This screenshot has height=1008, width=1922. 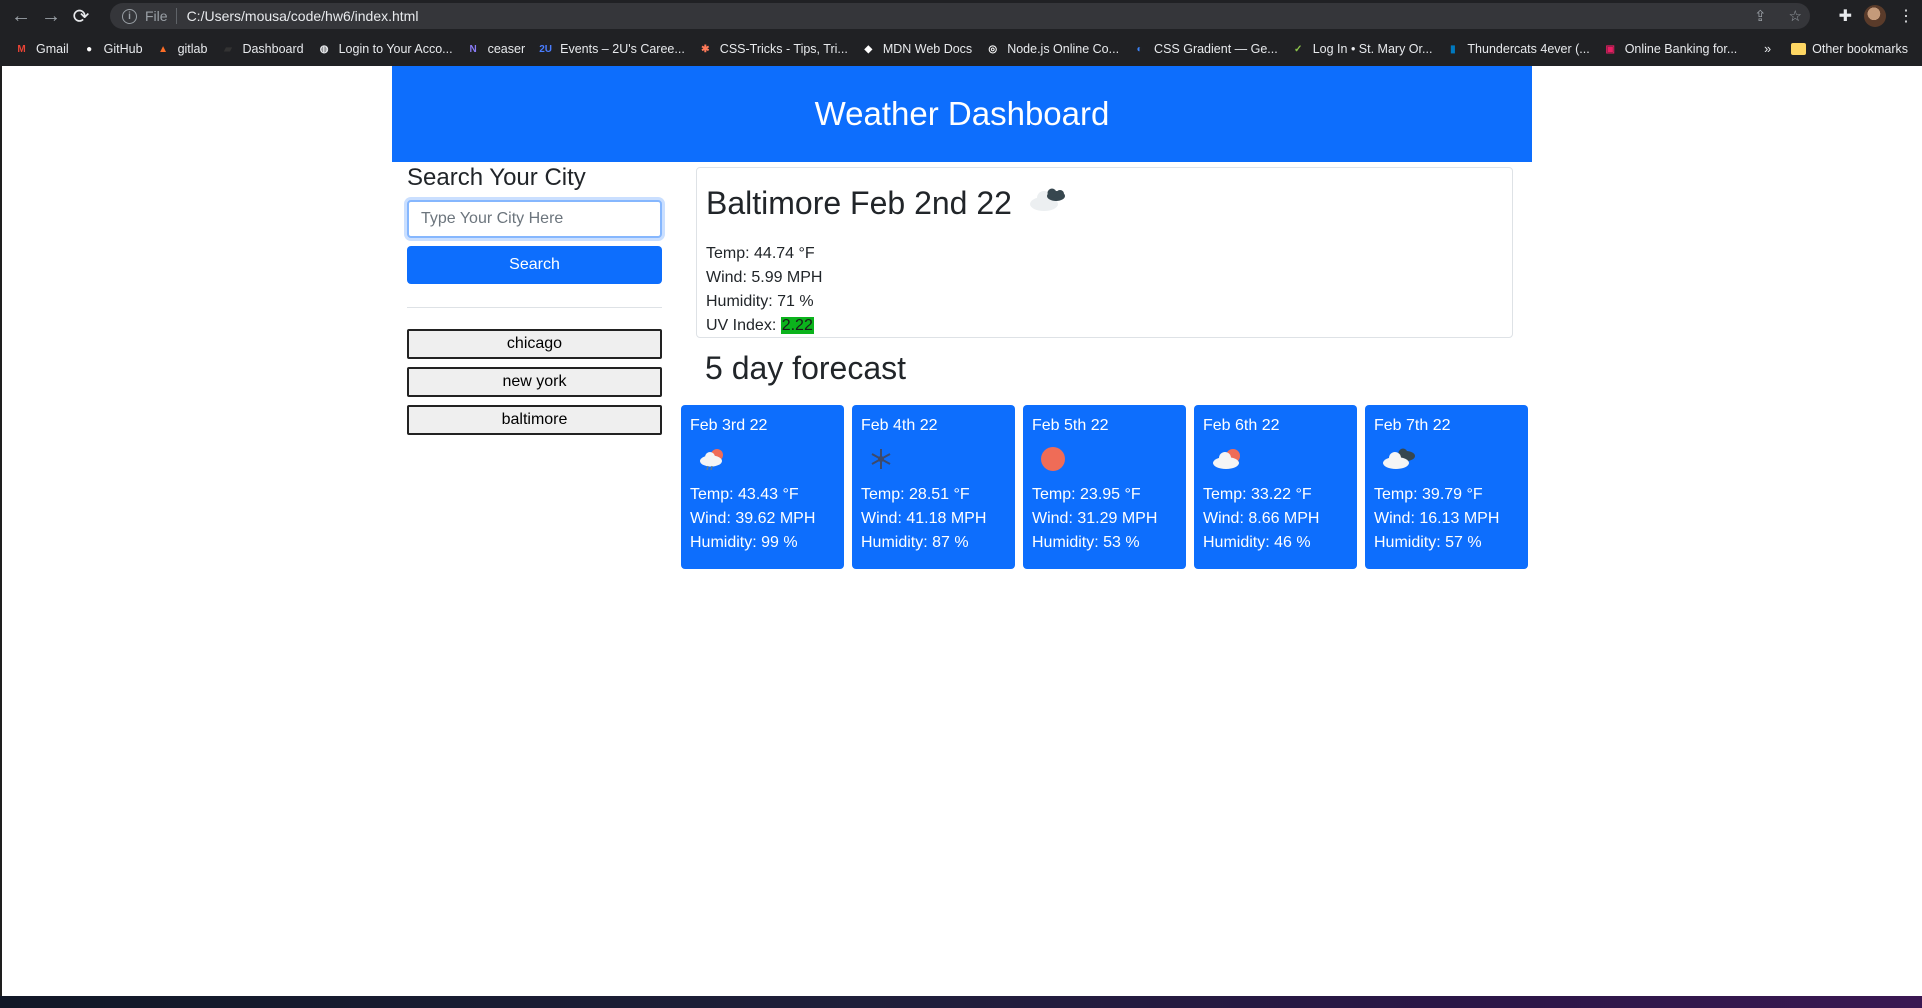 What do you see at coordinates (1086, 494) in the screenshot?
I see `forecast-temp: Temp: 23.95 °F` at bounding box center [1086, 494].